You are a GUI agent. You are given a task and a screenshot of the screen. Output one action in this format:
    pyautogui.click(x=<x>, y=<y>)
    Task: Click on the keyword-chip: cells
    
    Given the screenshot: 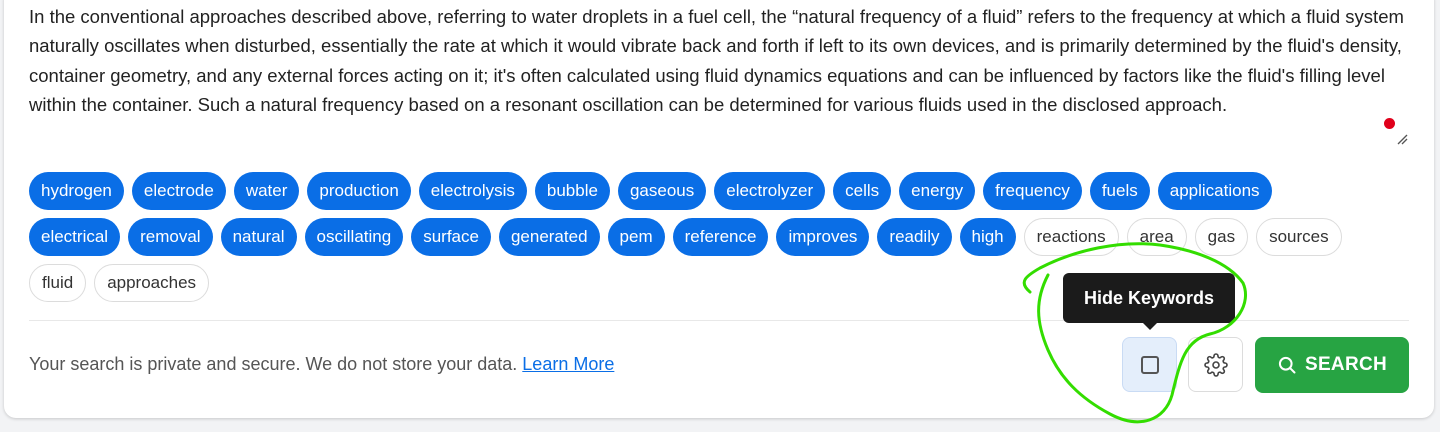 What is the action you would take?
    pyautogui.click(x=862, y=191)
    